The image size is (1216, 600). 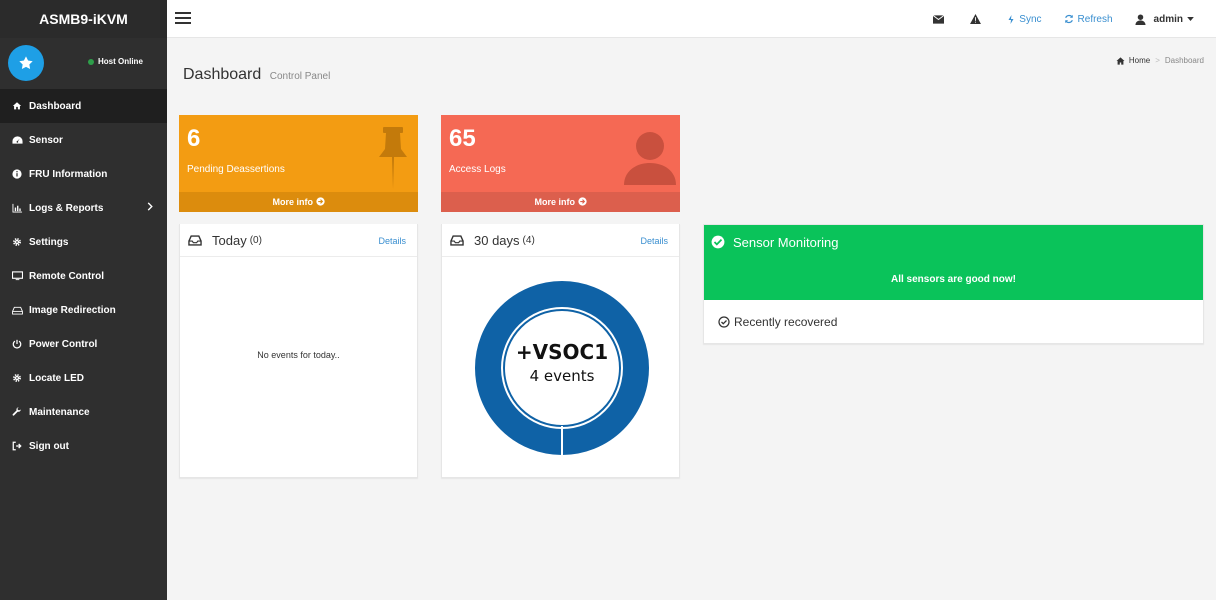 What do you see at coordinates (236, 169) in the screenshot?
I see `pending-label: Pending Deassertions` at bounding box center [236, 169].